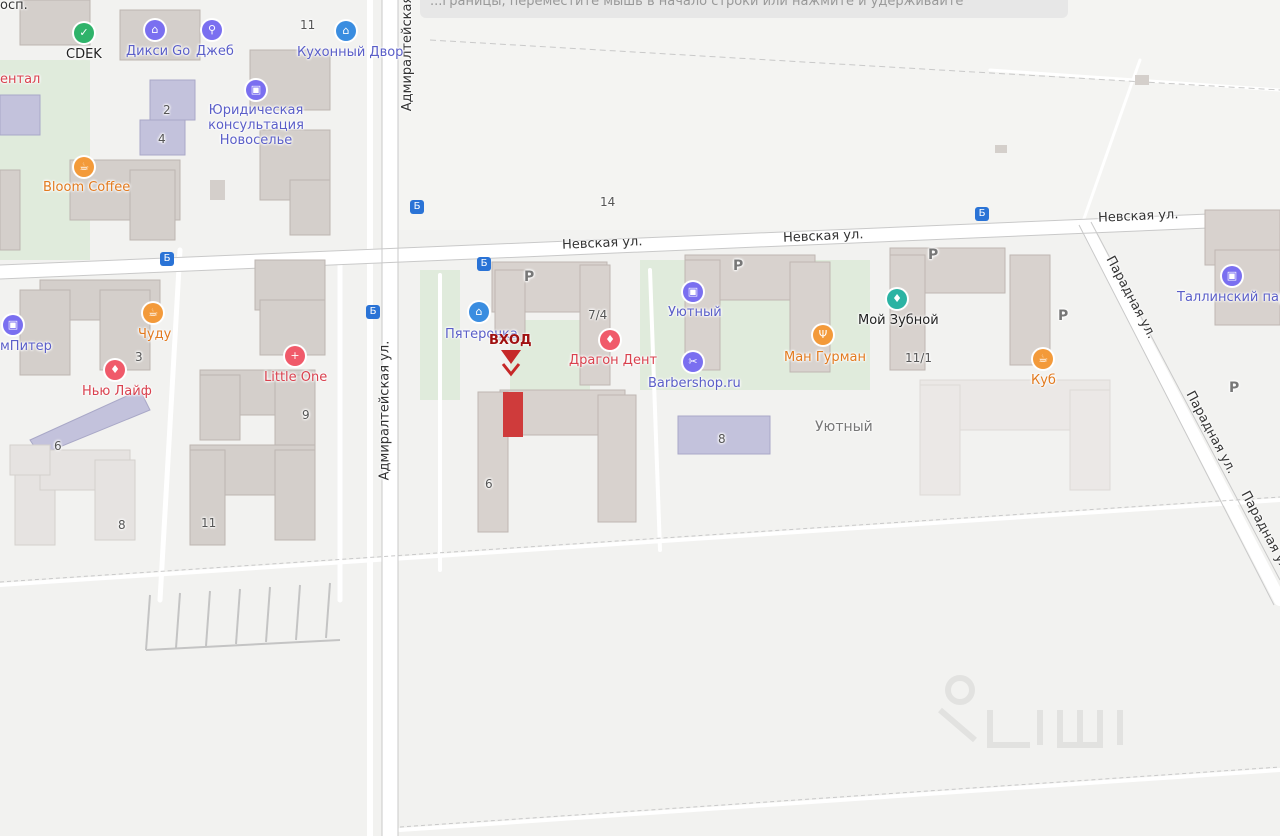 Image resolution: width=1280 pixels, height=836 pixels. What do you see at coordinates (84, 54) in the screenshot?
I see `poi-label-cdek: CDEK` at bounding box center [84, 54].